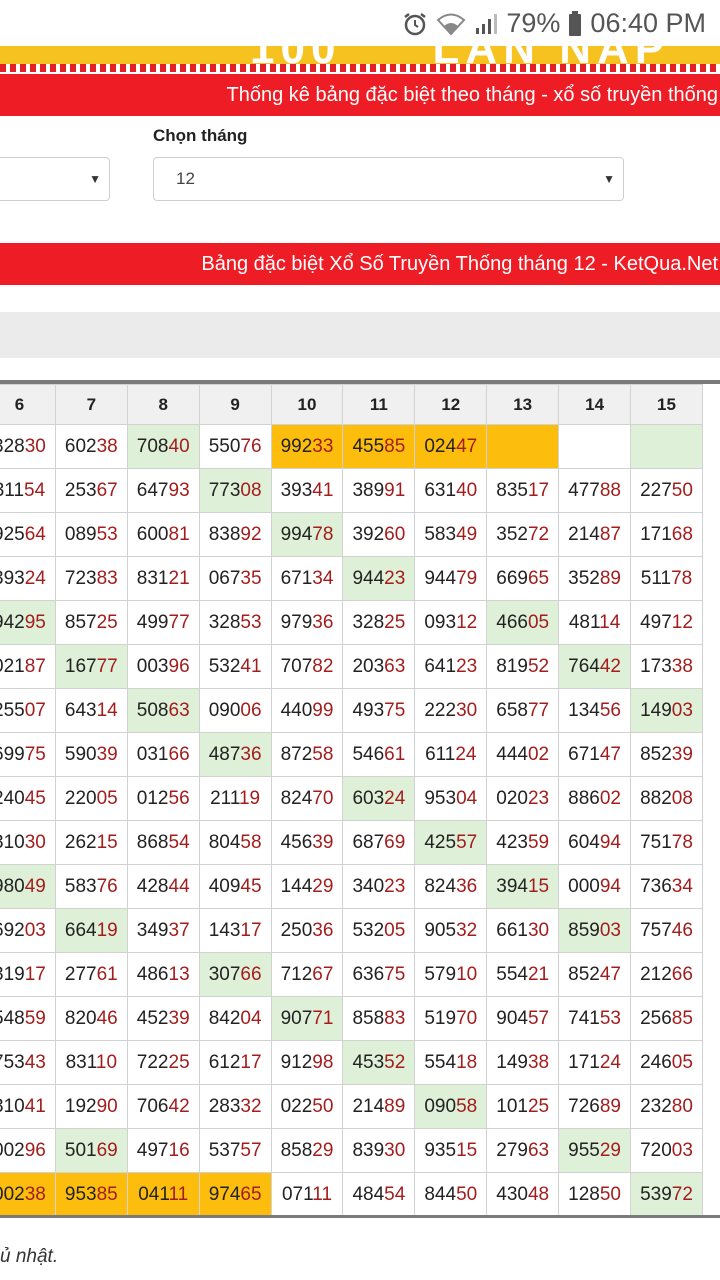 Image resolution: width=720 pixels, height=1280 pixels. What do you see at coordinates (666, 1106) in the screenshot?
I see `result-cell: 23280` at bounding box center [666, 1106].